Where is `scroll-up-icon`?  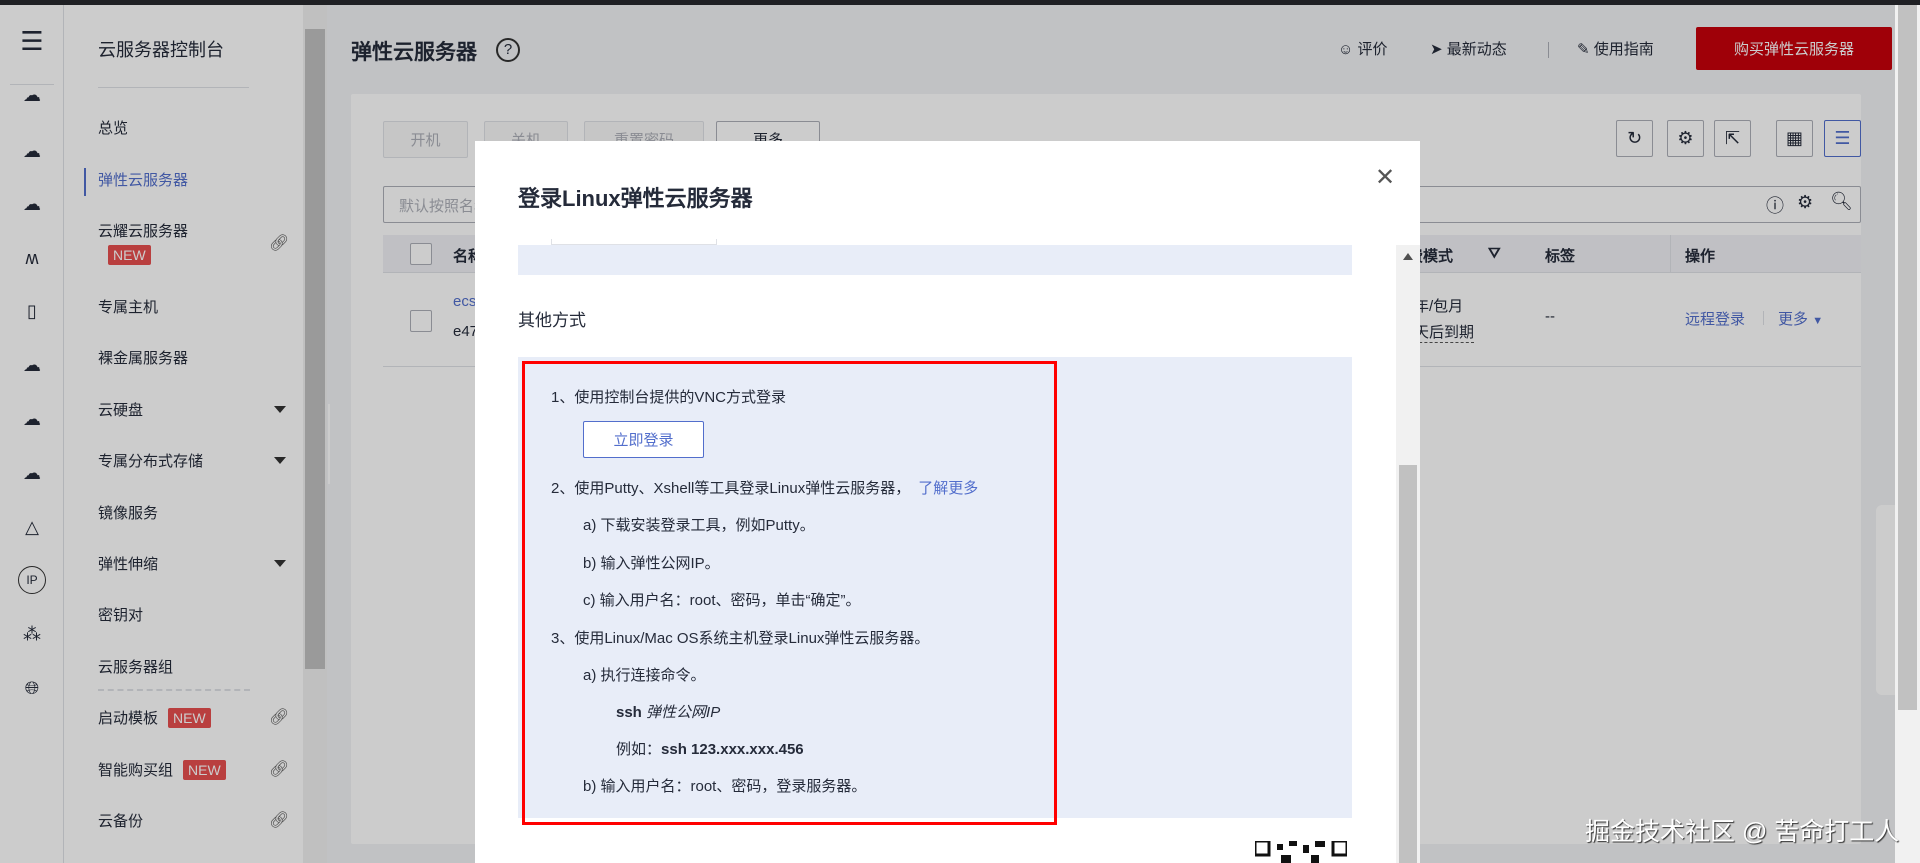
scroll-up-icon is located at coordinates (1408, 256).